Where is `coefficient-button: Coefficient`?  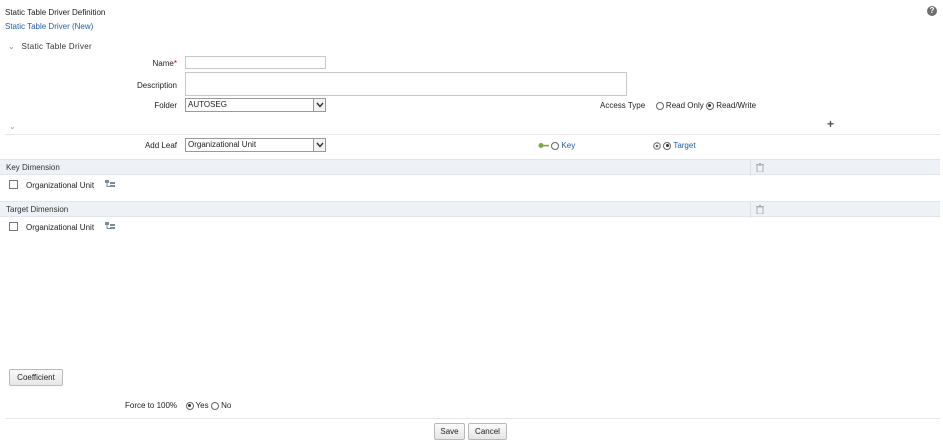 coefficient-button: Coefficient is located at coordinates (36, 377).